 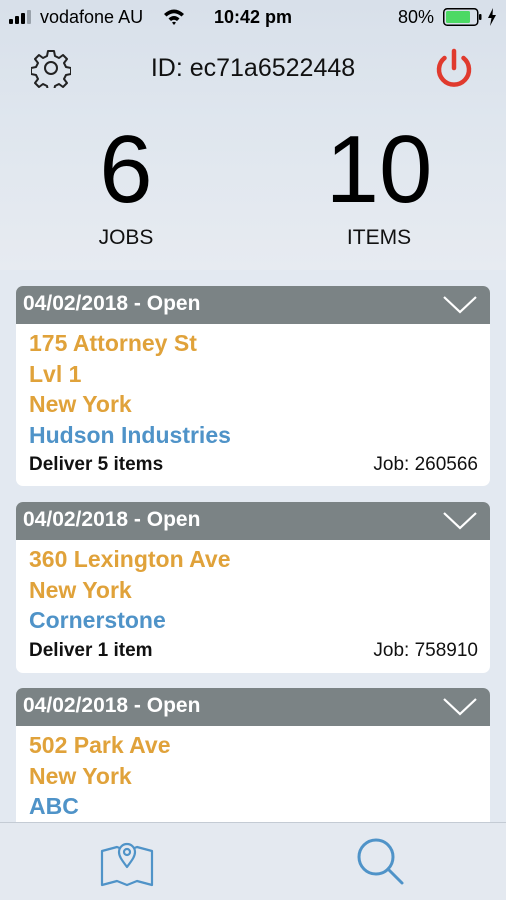 I want to click on status-bar: vodafone AU 10:42 pm 80%, so click(x=253, y=18).